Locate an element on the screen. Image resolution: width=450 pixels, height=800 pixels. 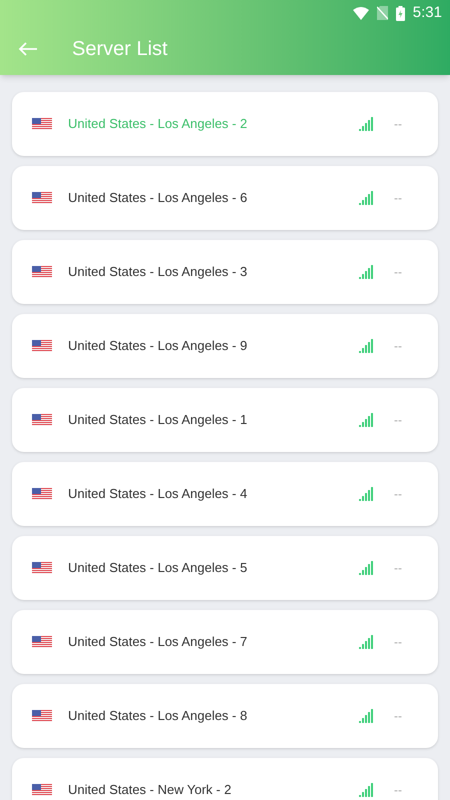
server-item: United States - Los Angeles - 4 -- is located at coordinates (225, 494).